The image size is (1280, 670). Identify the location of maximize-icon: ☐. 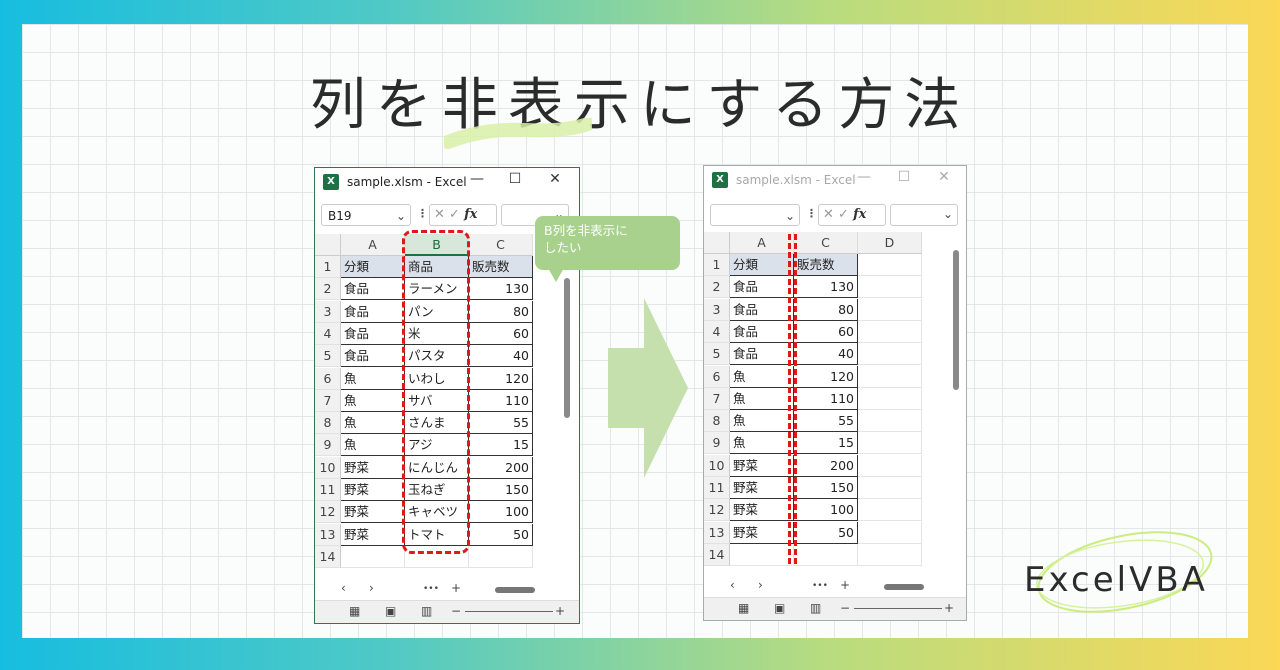
(515, 179).